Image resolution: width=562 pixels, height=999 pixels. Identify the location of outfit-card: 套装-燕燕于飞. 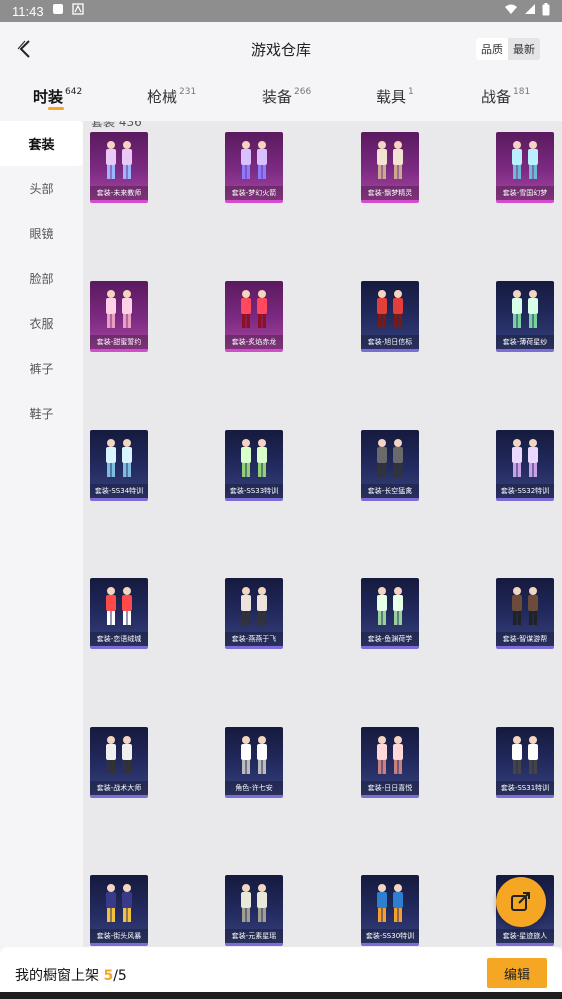
(254, 613).